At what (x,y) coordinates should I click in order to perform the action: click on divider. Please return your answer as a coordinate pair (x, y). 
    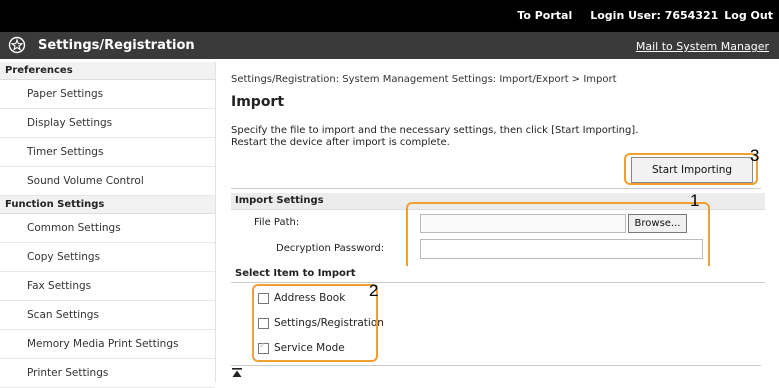
    Looking at the image, I should click on (496, 188).